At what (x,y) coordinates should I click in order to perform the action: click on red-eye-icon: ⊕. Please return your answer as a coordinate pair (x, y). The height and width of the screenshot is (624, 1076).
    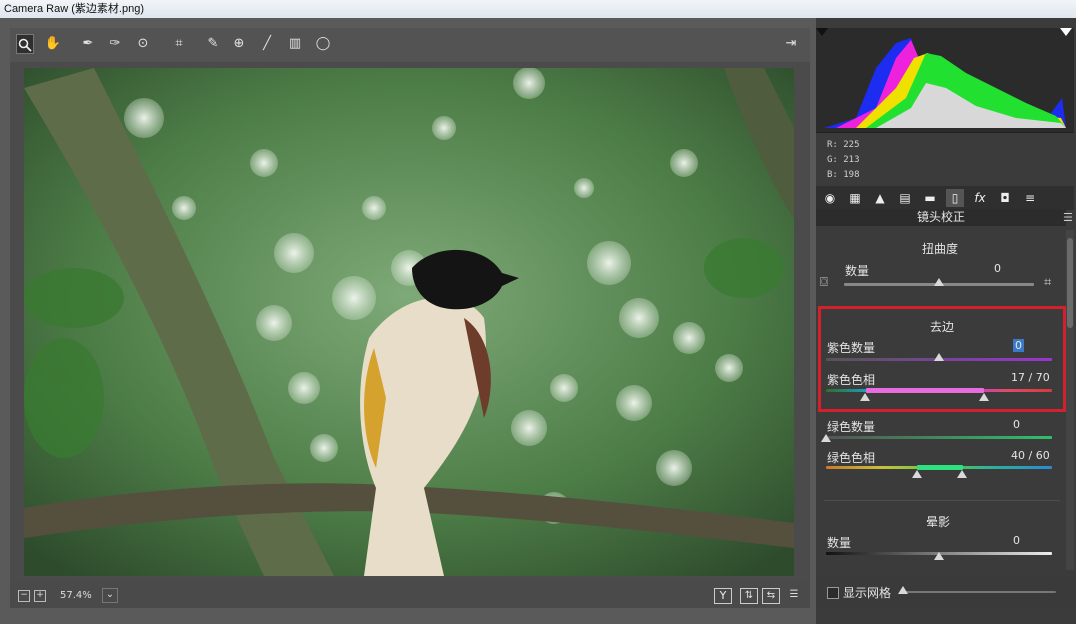
    Looking at the image, I should click on (239, 43).